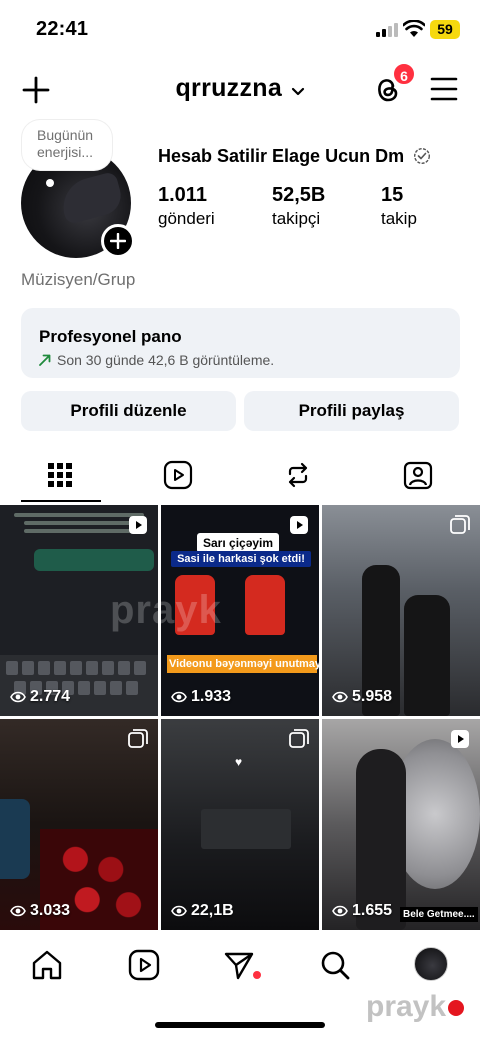  Describe the element at coordinates (61, 501) in the screenshot. I see `active-tab-indicator` at that location.